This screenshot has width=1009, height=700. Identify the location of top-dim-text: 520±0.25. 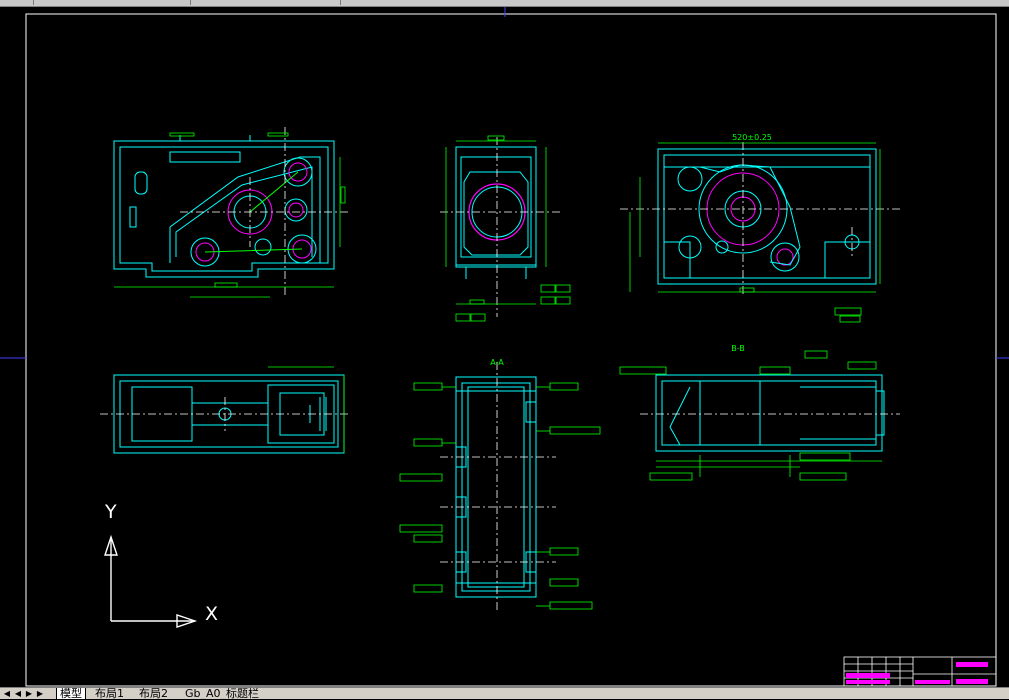
(752, 137).